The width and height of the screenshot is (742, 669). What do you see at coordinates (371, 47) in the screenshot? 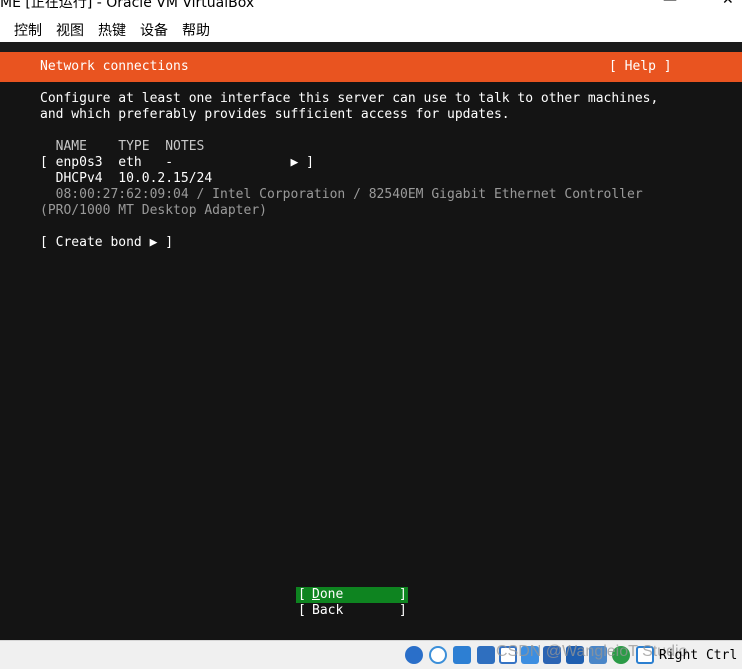
I see `screen-top-band` at bounding box center [371, 47].